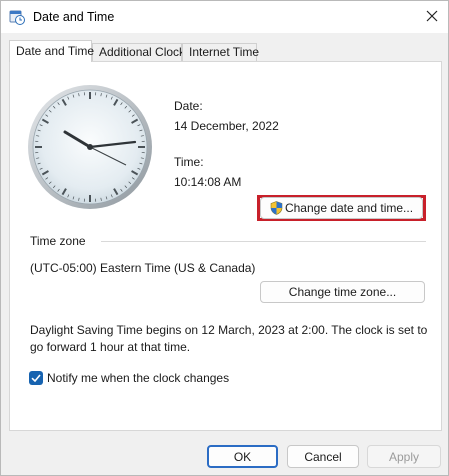 Image resolution: width=449 pixels, height=476 pixels. What do you see at coordinates (138, 378) in the screenshot?
I see `notify-label: Notify me when the clock changes` at bounding box center [138, 378].